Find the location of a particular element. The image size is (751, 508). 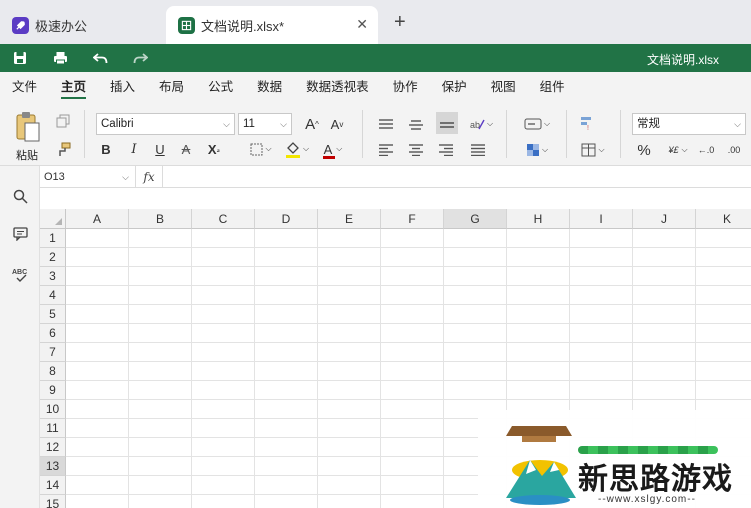

spellcheck-icon: ABC is located at coordinates (20, 274).